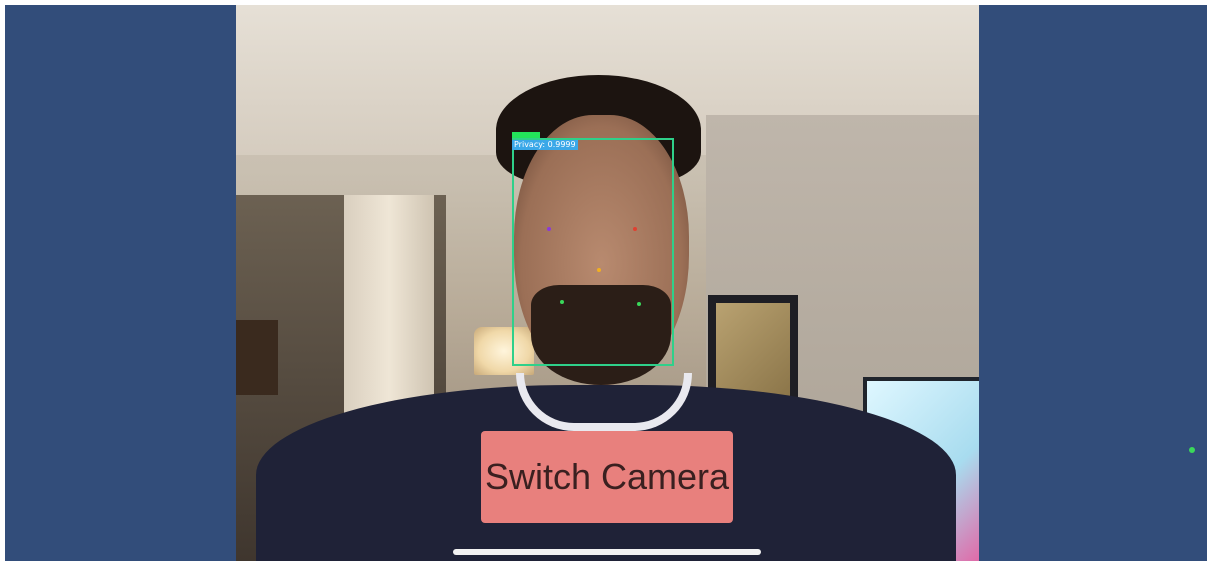  I want to click on landmark-left-eye, so click(549, 229).